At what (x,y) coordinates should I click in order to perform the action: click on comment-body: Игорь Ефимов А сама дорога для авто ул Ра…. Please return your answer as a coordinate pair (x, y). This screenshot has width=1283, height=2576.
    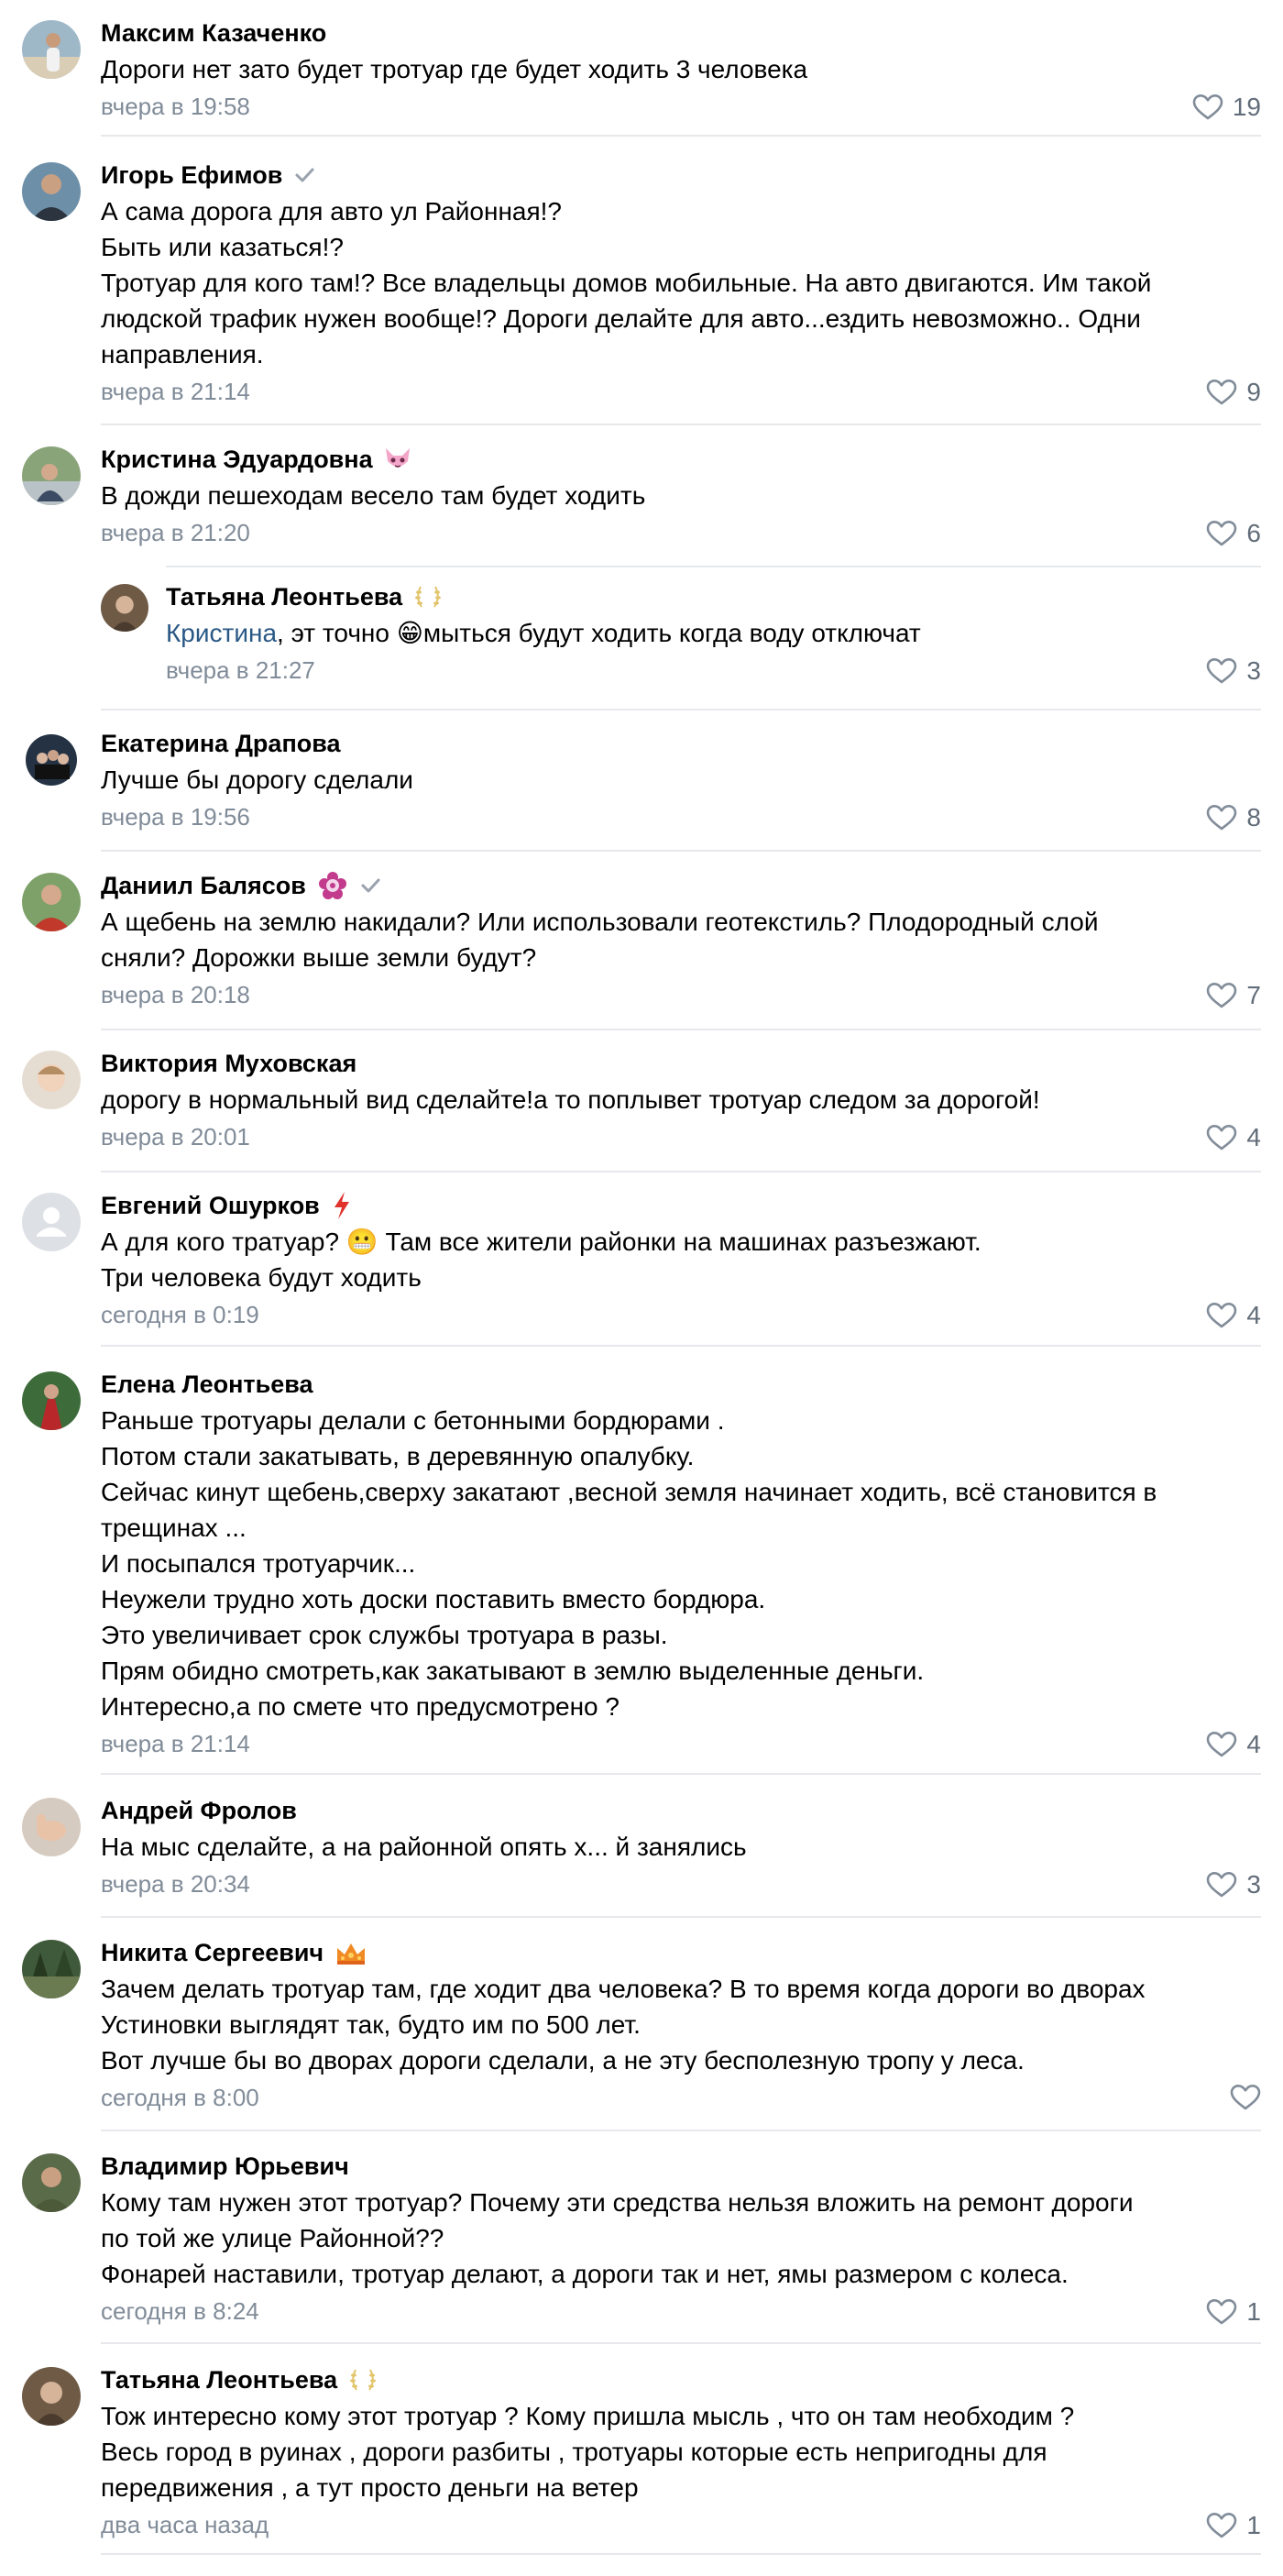
    Looking at the image, I should click on (681, 283).